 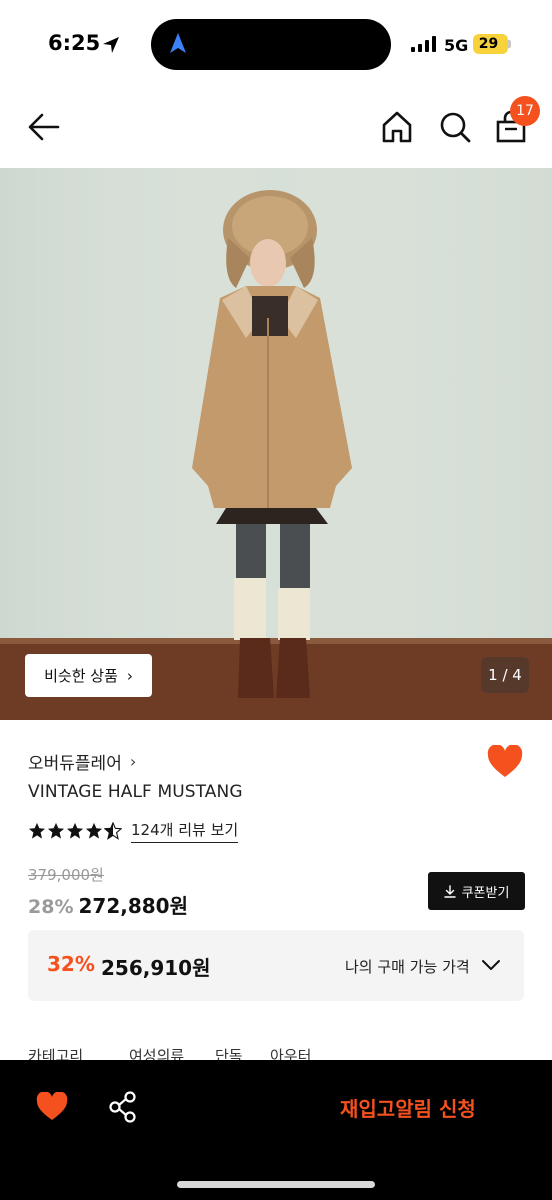 What do you see at coordinates (81, 676) in the screenshot?
I see `similar-products-label: 비슷한 상품` at bounding box center [81, 676].